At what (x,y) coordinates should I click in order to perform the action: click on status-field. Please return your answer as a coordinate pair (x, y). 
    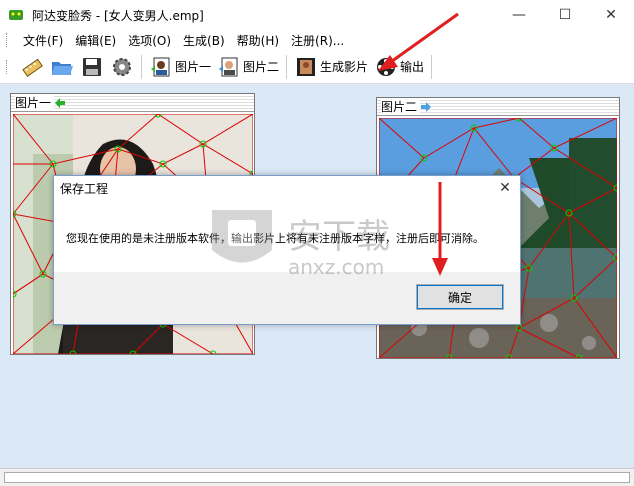
    Looking at the image, I should click on (317, 477).